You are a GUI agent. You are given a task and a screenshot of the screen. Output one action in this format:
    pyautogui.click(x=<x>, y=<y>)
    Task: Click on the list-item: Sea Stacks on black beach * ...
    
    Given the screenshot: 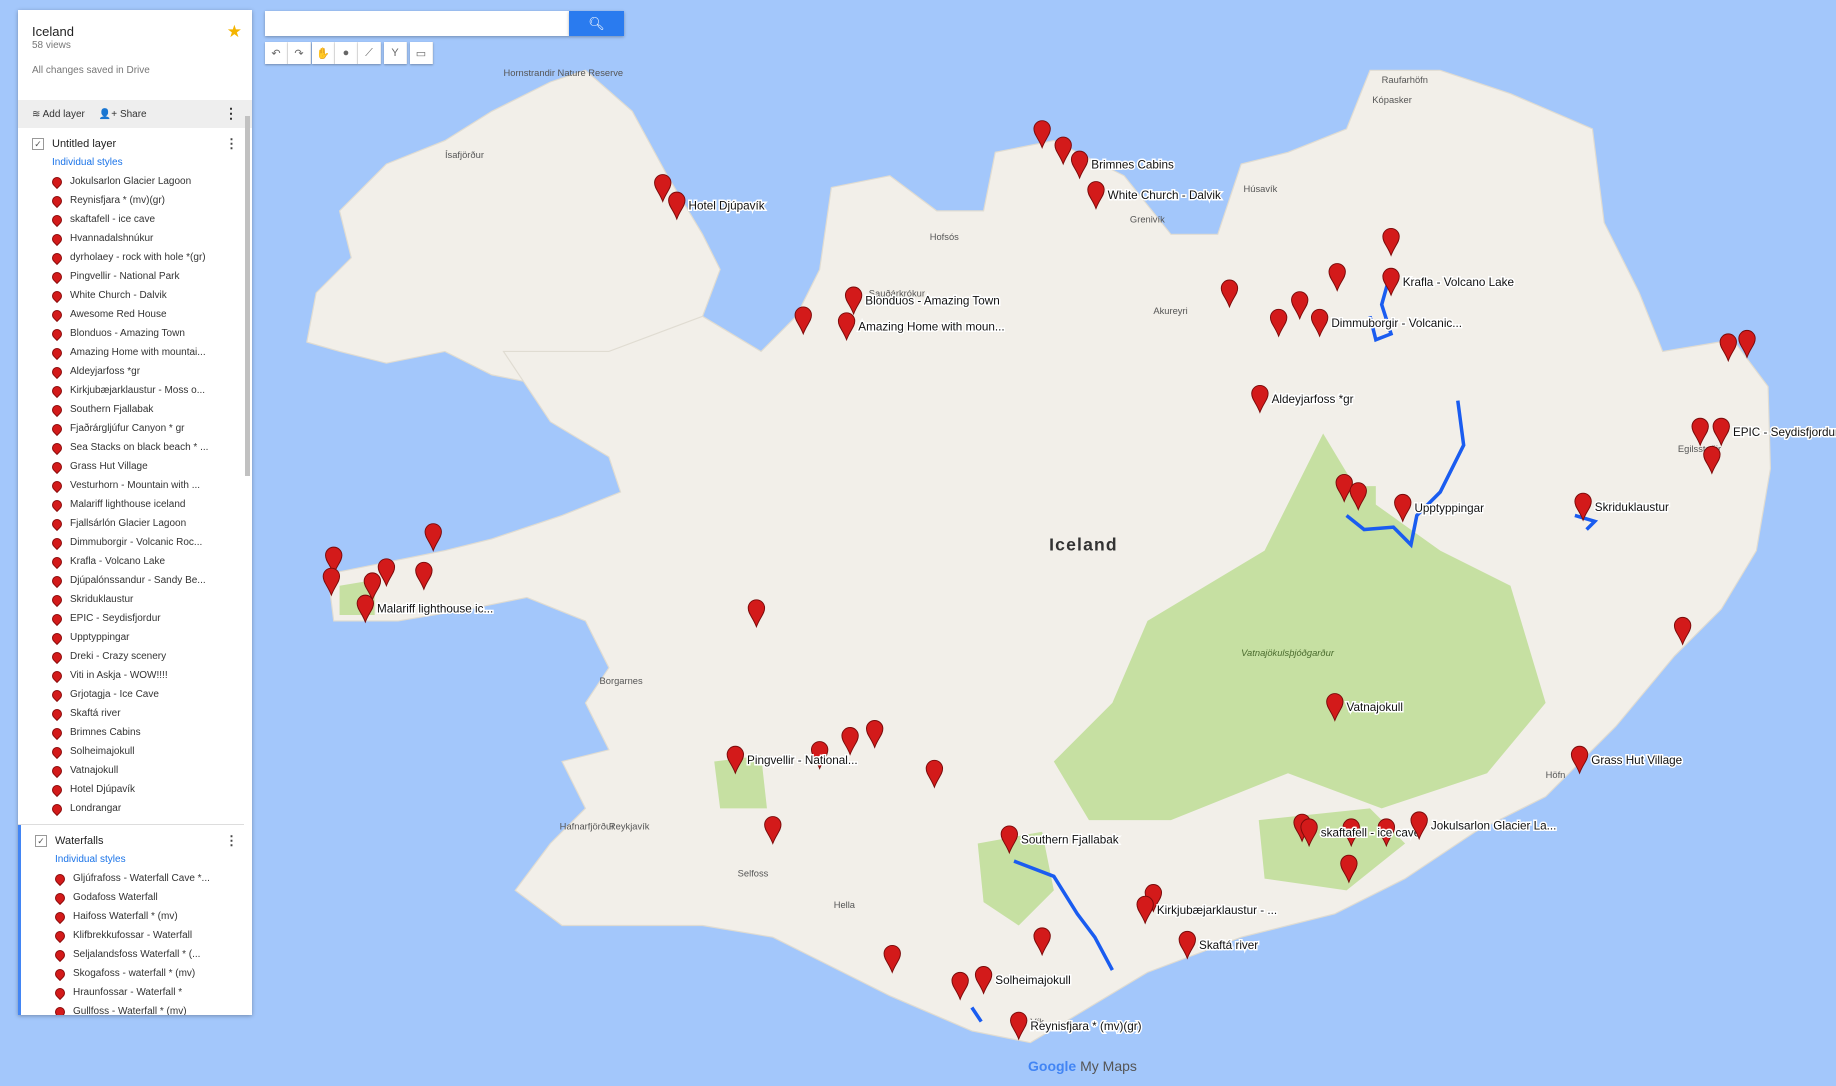 What is the action you would take?
    pyautogui.click(x=135, y=447)
    